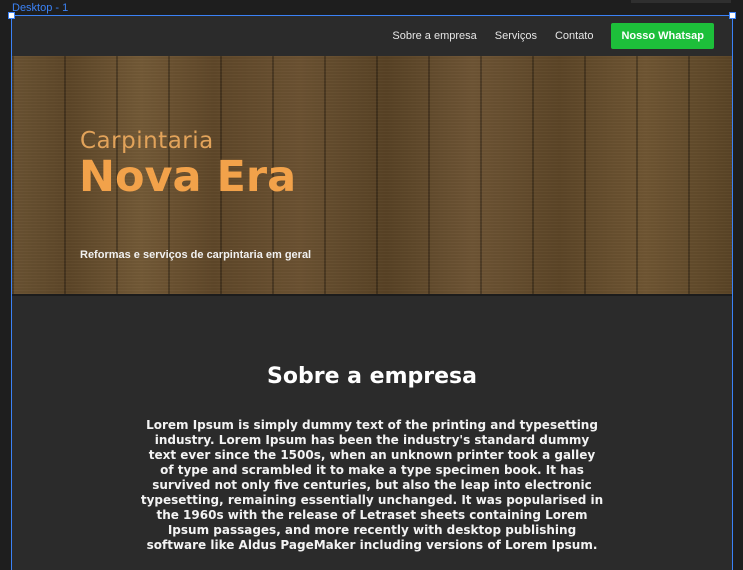 The image size is (743, 570). What do you see at coordinates (681, 1) in the screenshot?
I see `toolbar-strip` at bounding box center [681, 1].